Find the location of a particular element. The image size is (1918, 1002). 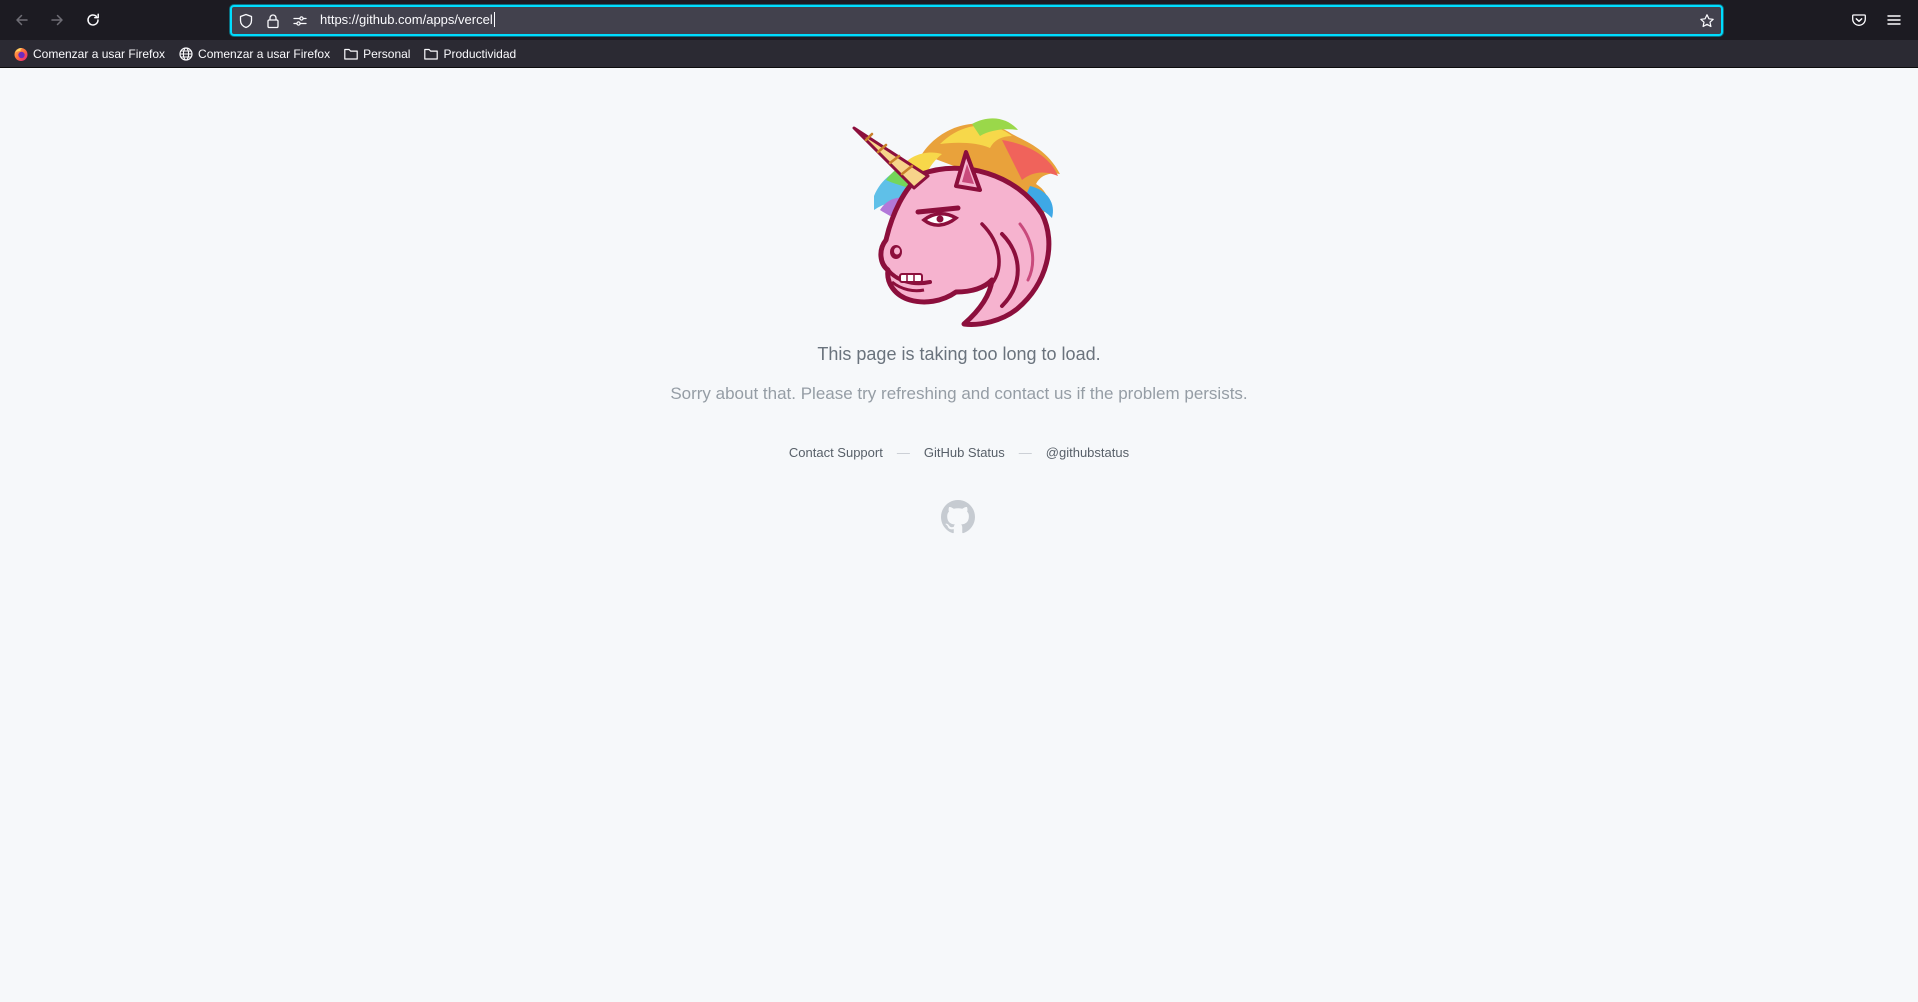

site-security-button is located at coordinates (273, 21).